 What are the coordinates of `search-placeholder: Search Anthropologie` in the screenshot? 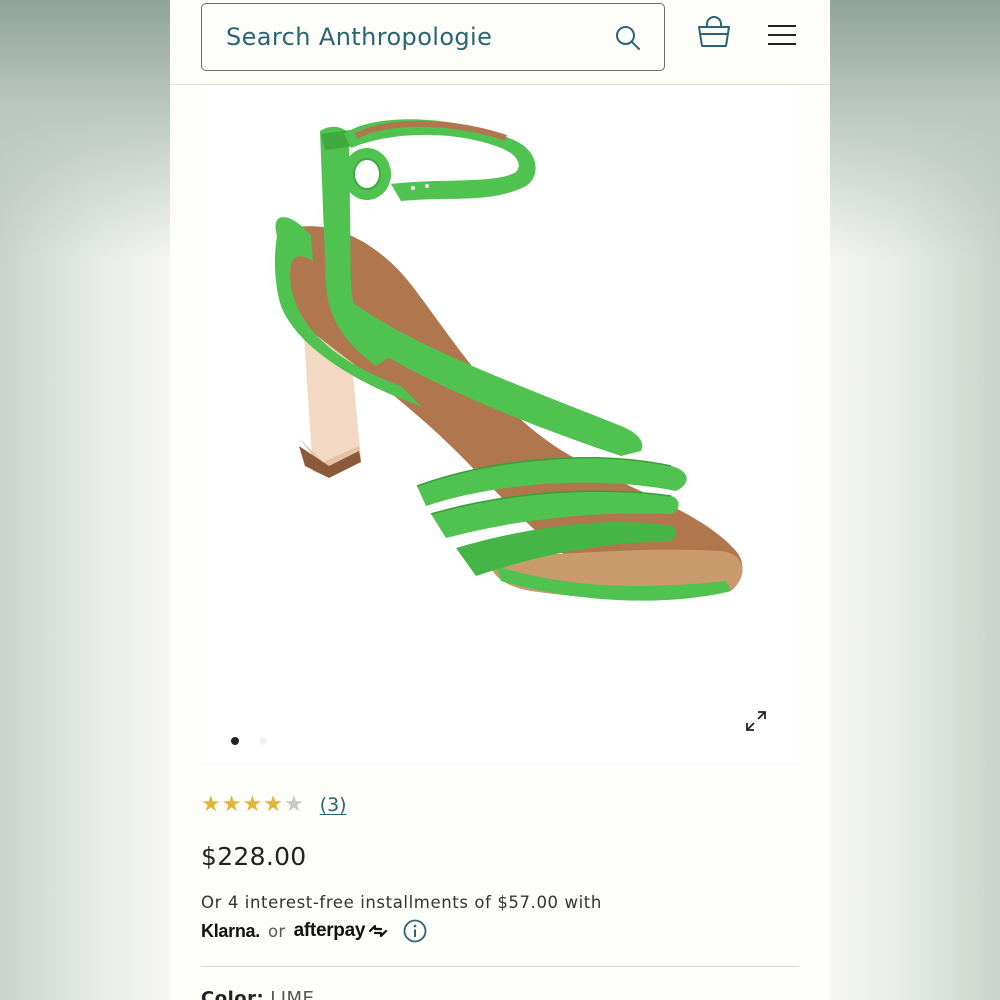 It's located at (359, 37).